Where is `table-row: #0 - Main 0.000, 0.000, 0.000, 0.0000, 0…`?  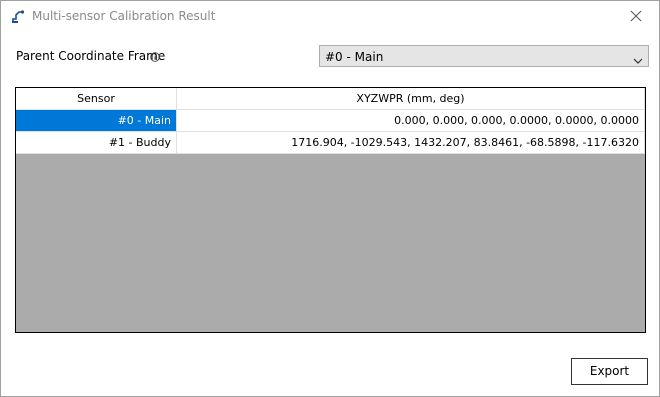
table-row: #0 - Main 0.000, 0.000, 0.000, 0.0000, 0… is located at coordinates (330, 121).